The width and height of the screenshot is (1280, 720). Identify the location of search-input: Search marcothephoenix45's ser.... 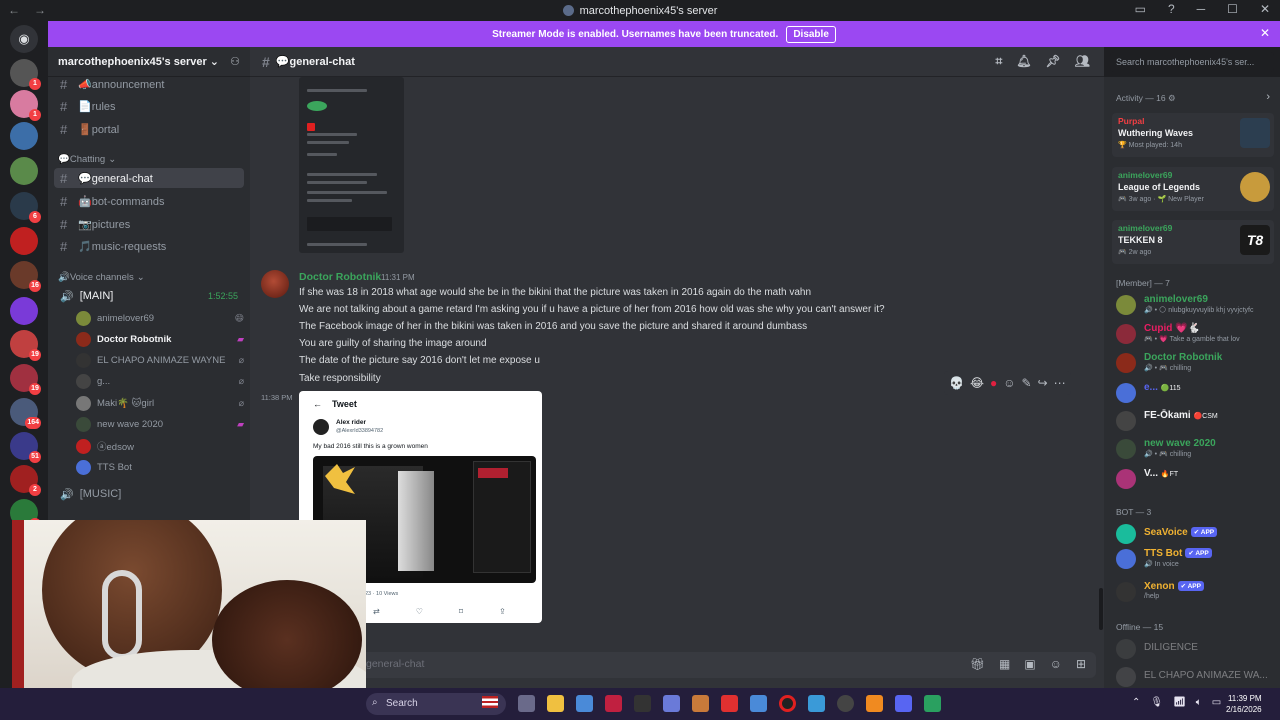
(1192, 62).